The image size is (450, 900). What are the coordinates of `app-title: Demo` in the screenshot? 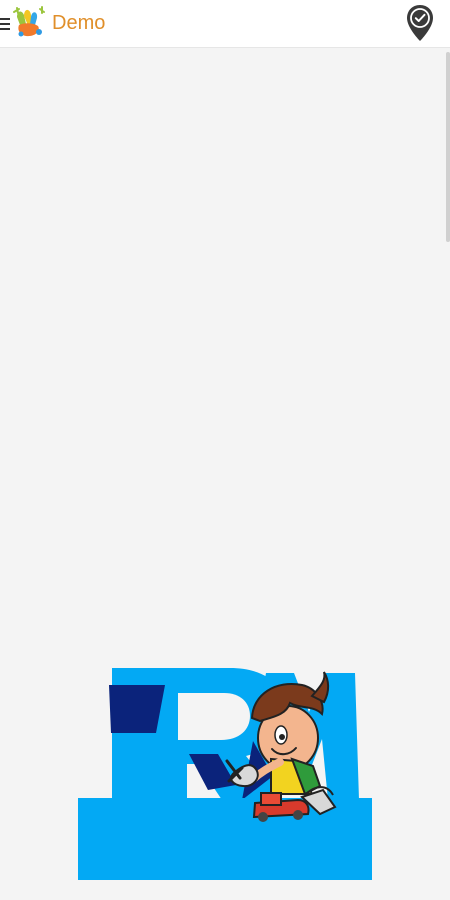 It's located at (79, 23).